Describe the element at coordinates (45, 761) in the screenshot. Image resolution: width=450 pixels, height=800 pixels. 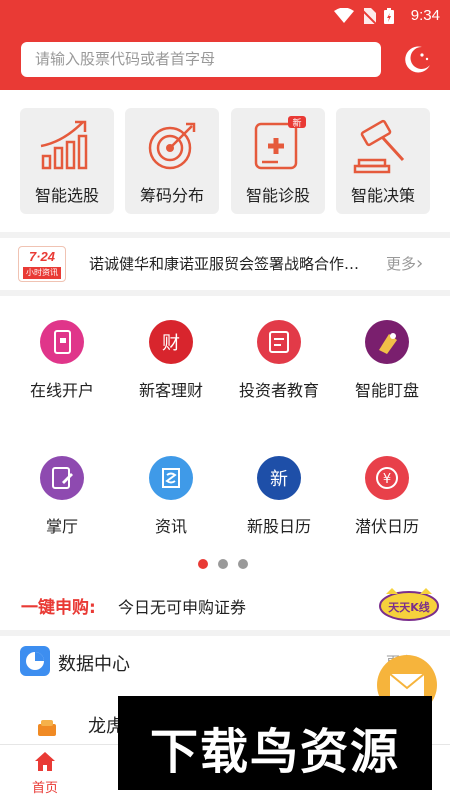
I see `home-icon` at that location.